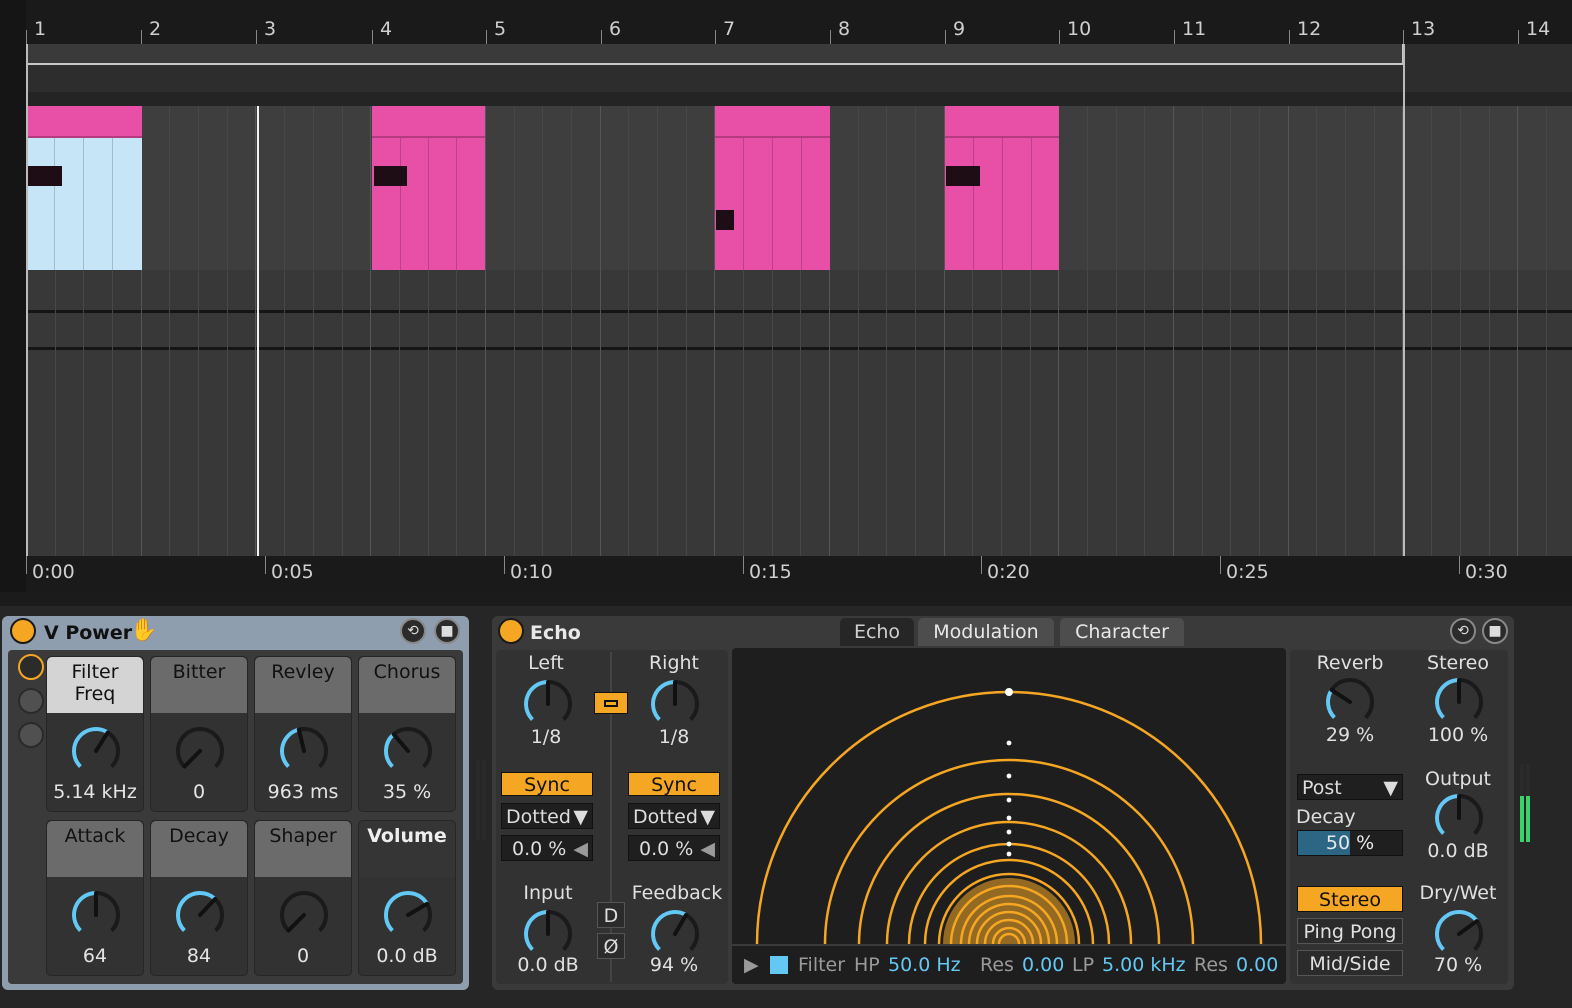 Image resolution: width=1572 pixels, height=1008 pixels. What do you see at coordinates (23, 631) in the screenshot?
I see `rack-power-button` at bounding box center [23, 631].